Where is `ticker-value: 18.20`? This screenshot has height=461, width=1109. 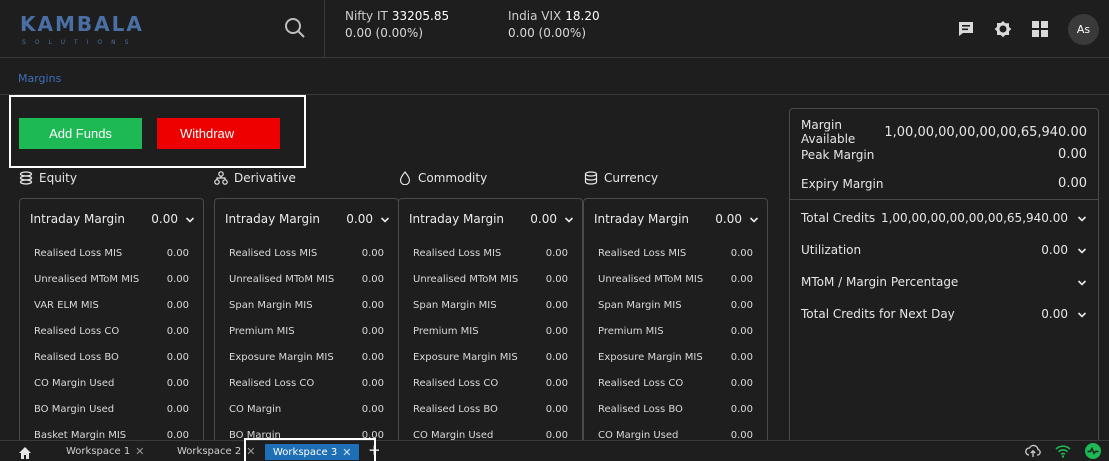
ticker-value: 18.20 is located at coordinates (582, 16).